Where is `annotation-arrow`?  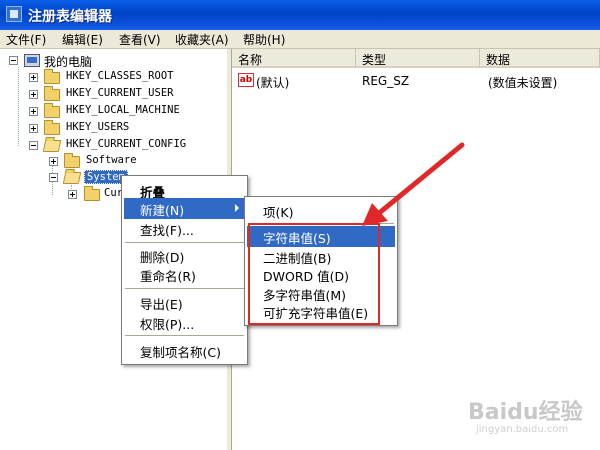 annotation-arrow is located at coordinates (413, 184).